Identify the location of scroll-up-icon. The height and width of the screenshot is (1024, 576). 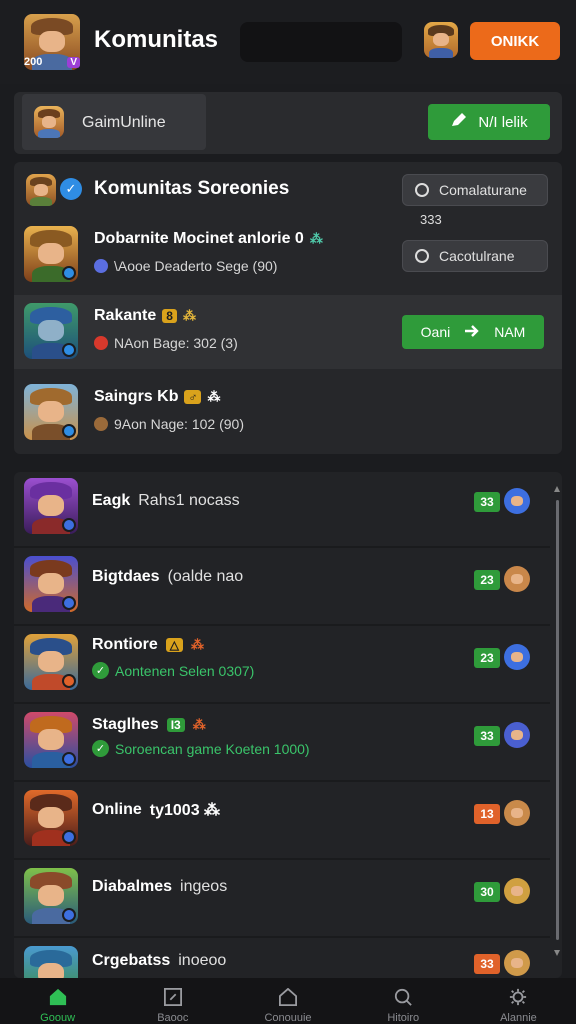
(557, 489).